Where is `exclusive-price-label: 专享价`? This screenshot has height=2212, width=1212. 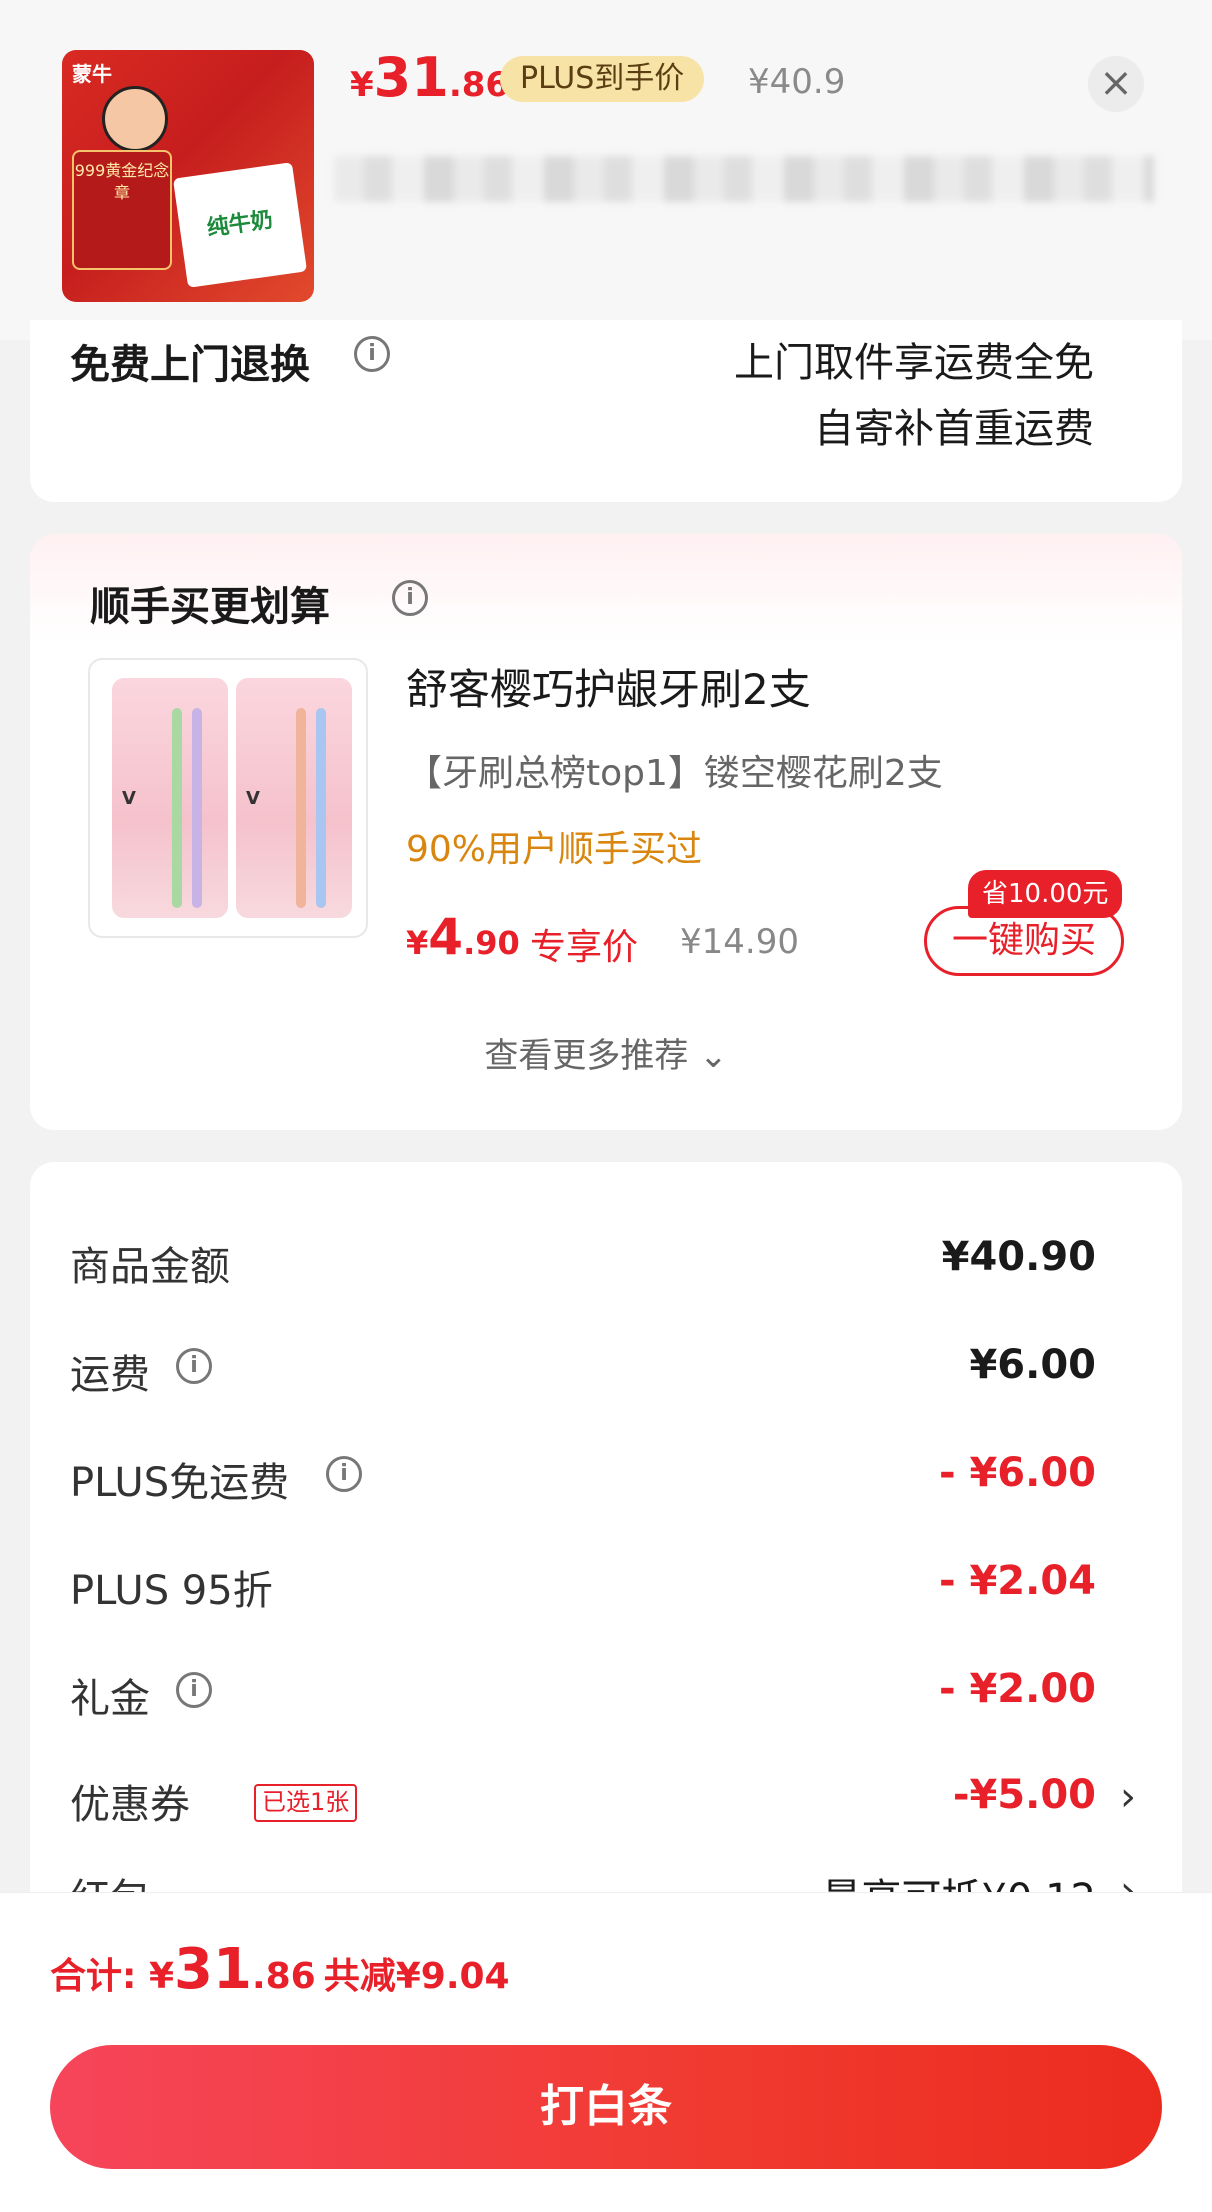 exclusive-price-label: 专享价 is located at coordinates (584, 947).